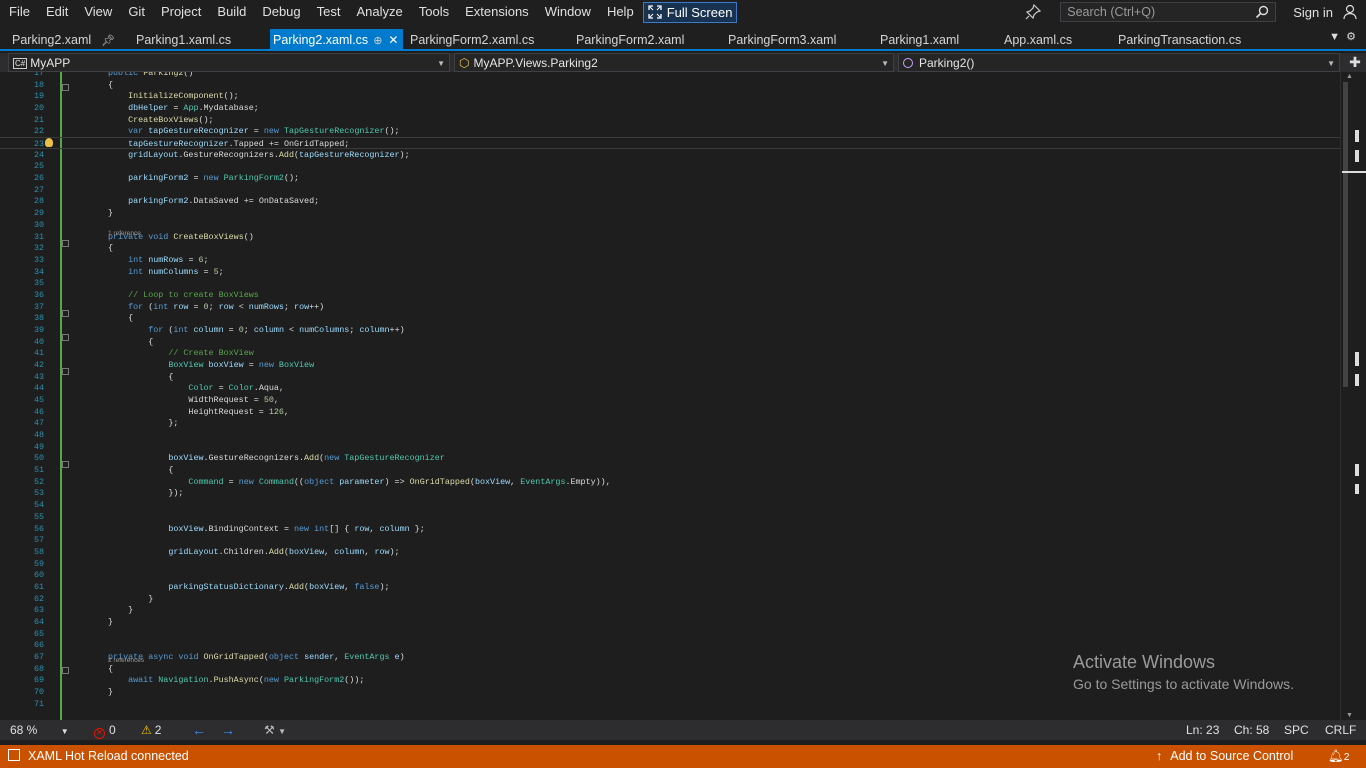  What do you see at coordinates (18, 12) in the screenshot?
I see `menu-file: File` at bounding box center [18, 12].